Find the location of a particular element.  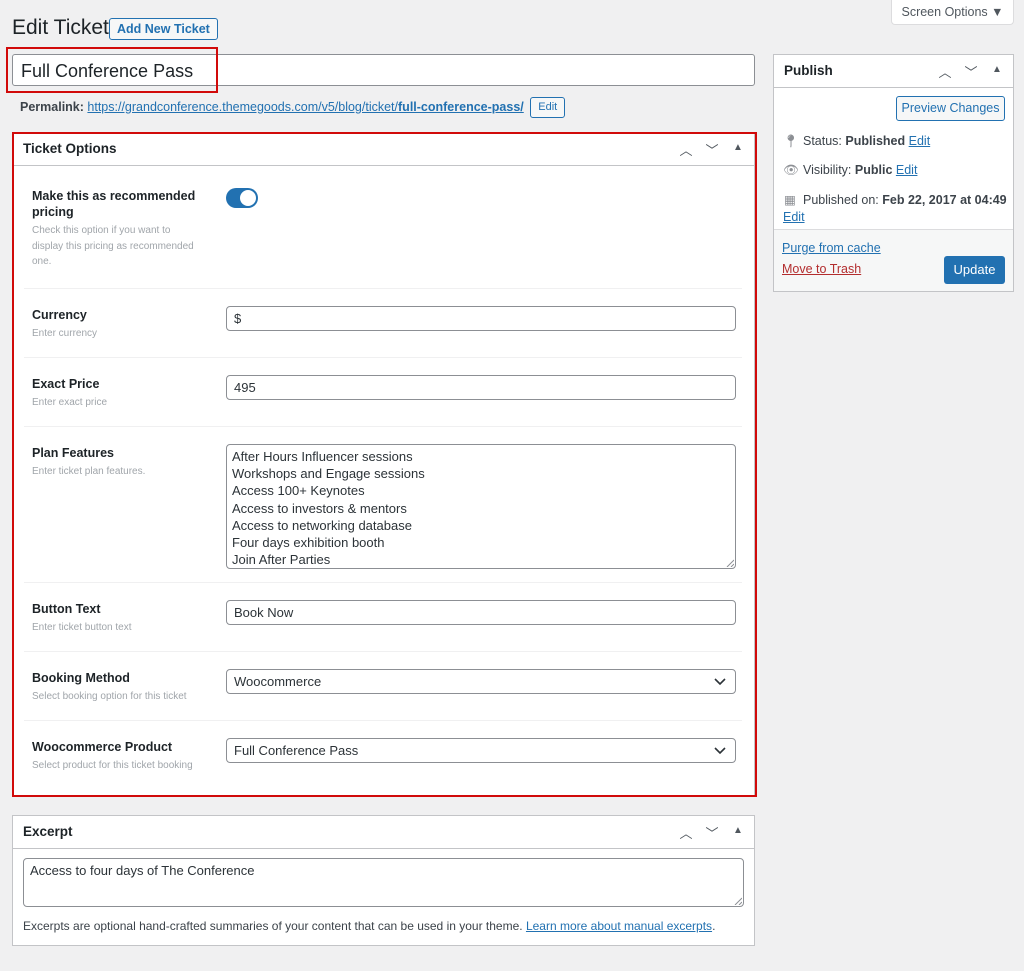

exact-price-label: Exact Price is located at coordinates (66, 384).